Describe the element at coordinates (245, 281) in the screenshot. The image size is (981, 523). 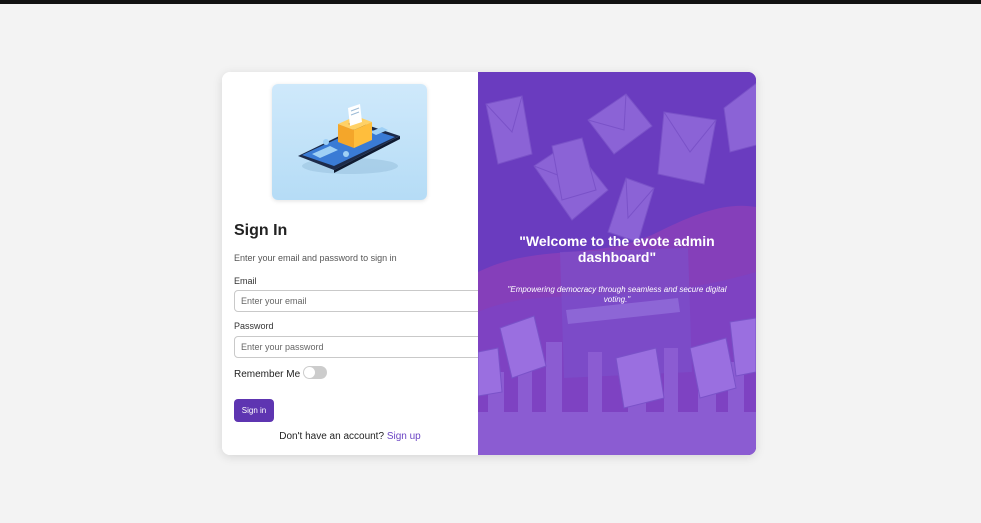
I see `email-label: Email` at that location.